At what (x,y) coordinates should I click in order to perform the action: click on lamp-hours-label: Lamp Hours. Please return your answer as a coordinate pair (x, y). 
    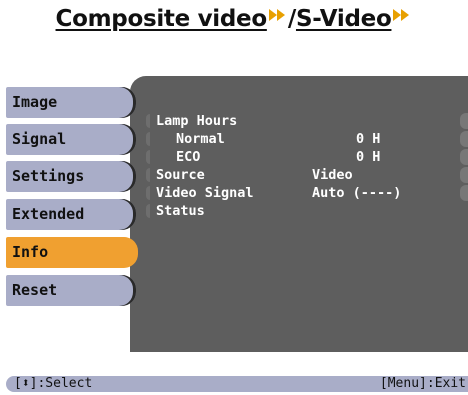
    Looking at the image, I should click on (197, 121).